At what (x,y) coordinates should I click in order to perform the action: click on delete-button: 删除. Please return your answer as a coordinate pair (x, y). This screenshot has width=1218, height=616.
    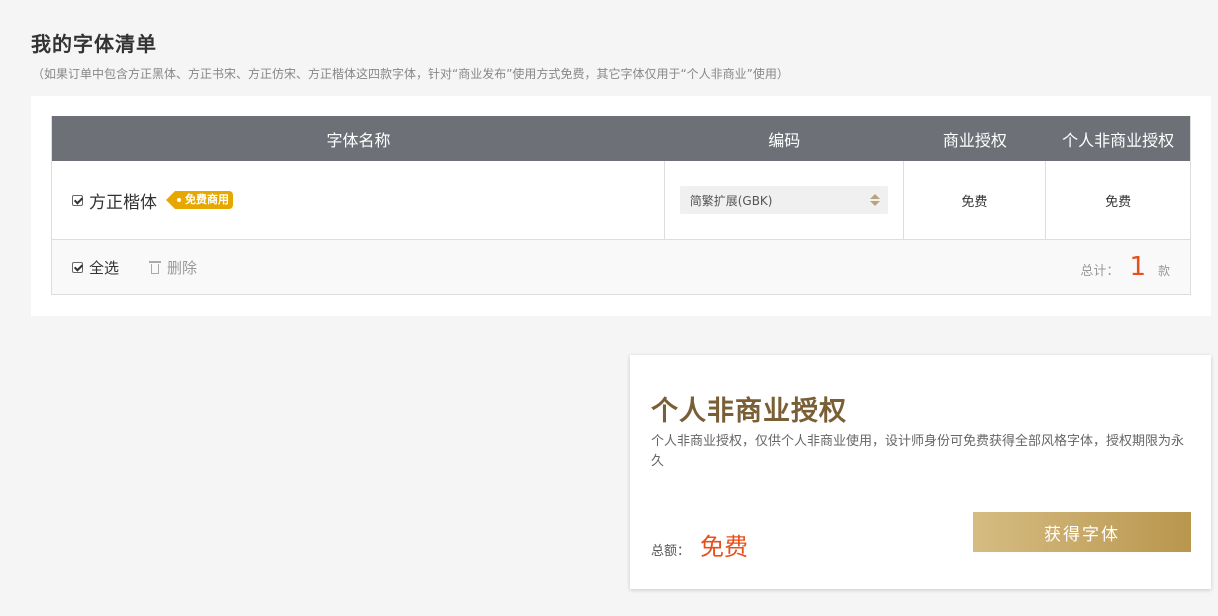
    Looking at the image, I should click on (173, 267).